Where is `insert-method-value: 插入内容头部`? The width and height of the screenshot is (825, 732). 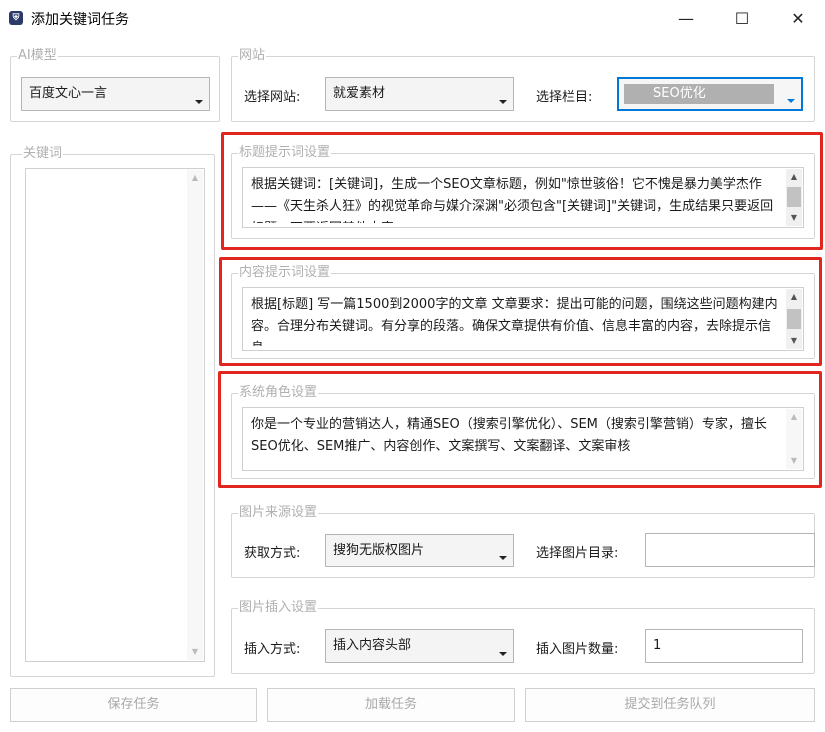 insert-method-value: 插入内容头部 is located at coordinates (372, 645).